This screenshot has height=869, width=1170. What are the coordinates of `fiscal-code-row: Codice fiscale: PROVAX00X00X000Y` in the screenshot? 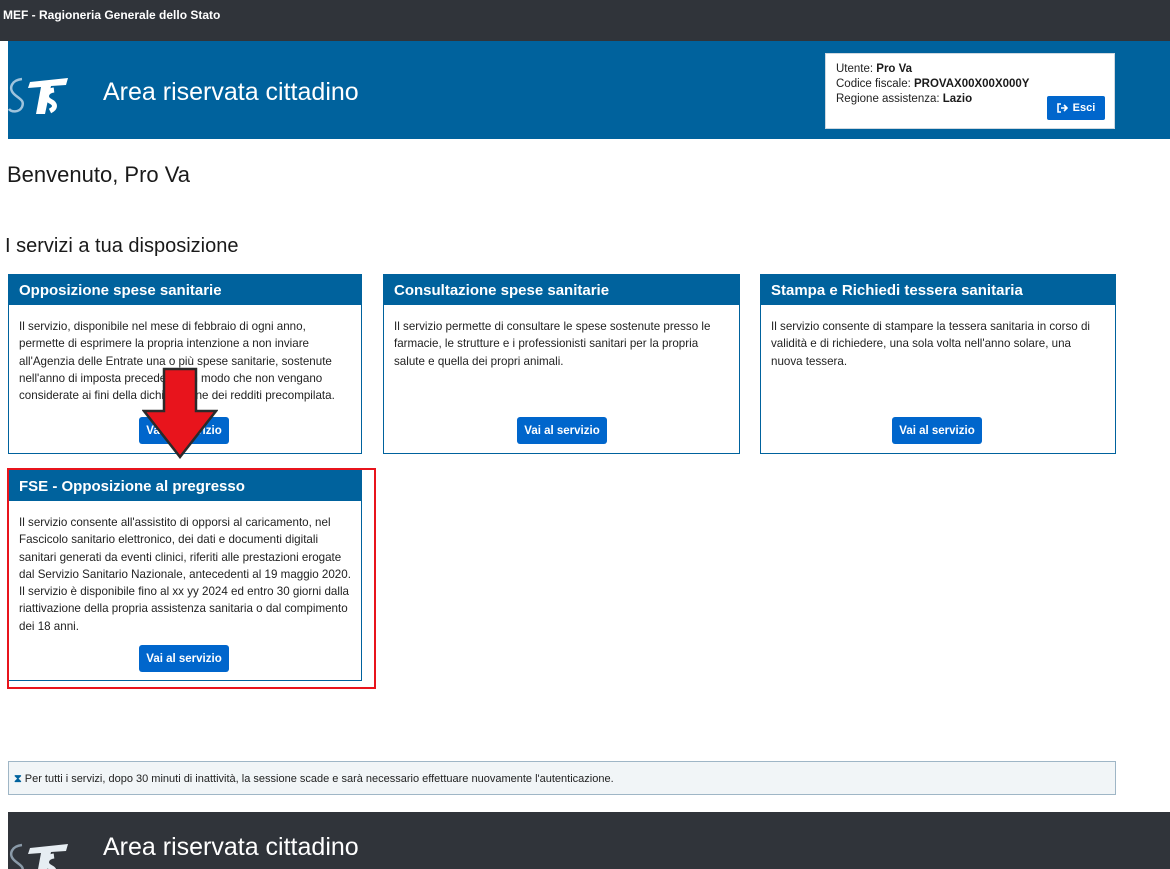 It's located at (933, 84).